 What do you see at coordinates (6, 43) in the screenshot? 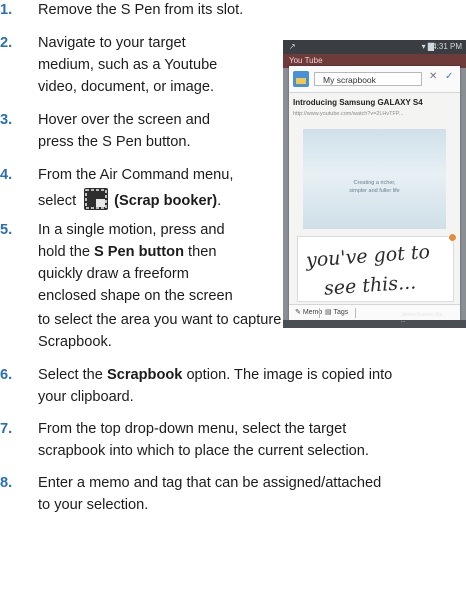
I see `step-number: 2.` at bounding box center [6, 43].